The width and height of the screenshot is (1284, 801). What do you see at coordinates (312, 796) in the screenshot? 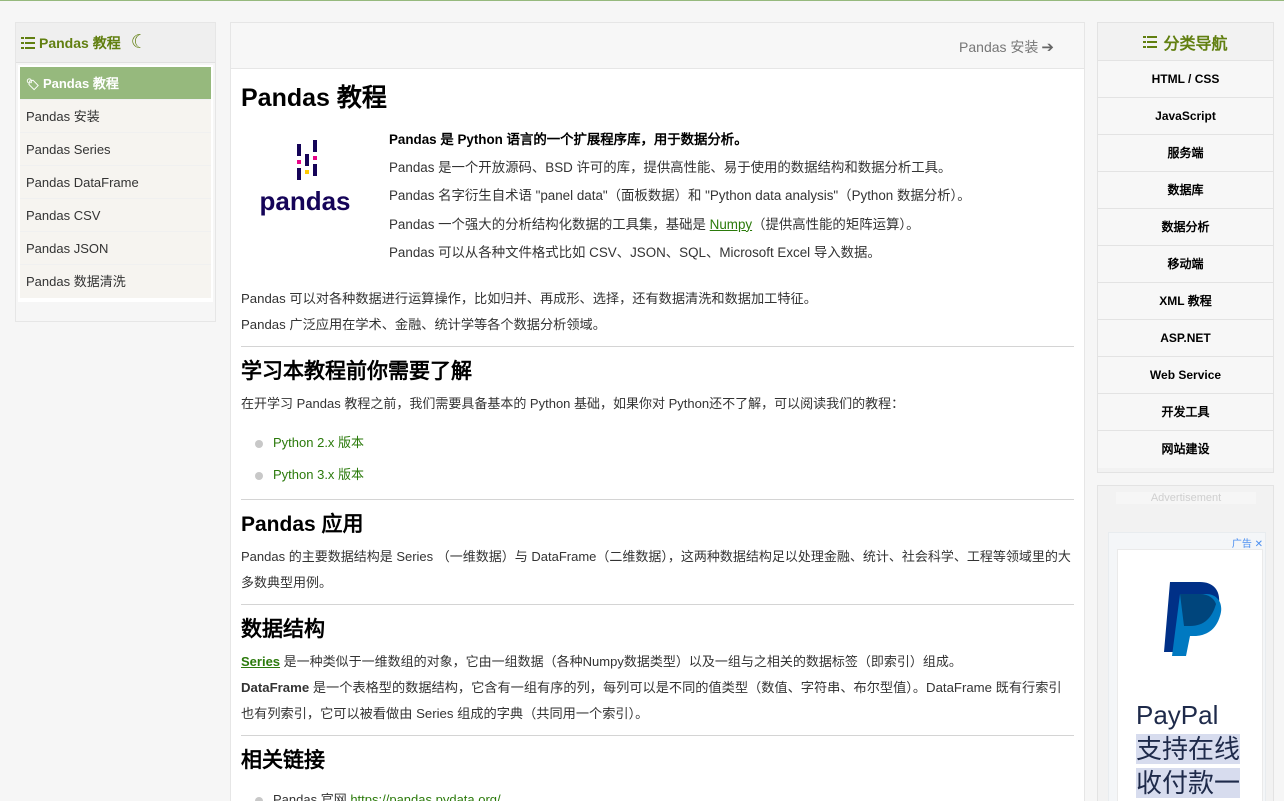
I see `link-label: Pandas 官网` at bounding box center [312, 796].